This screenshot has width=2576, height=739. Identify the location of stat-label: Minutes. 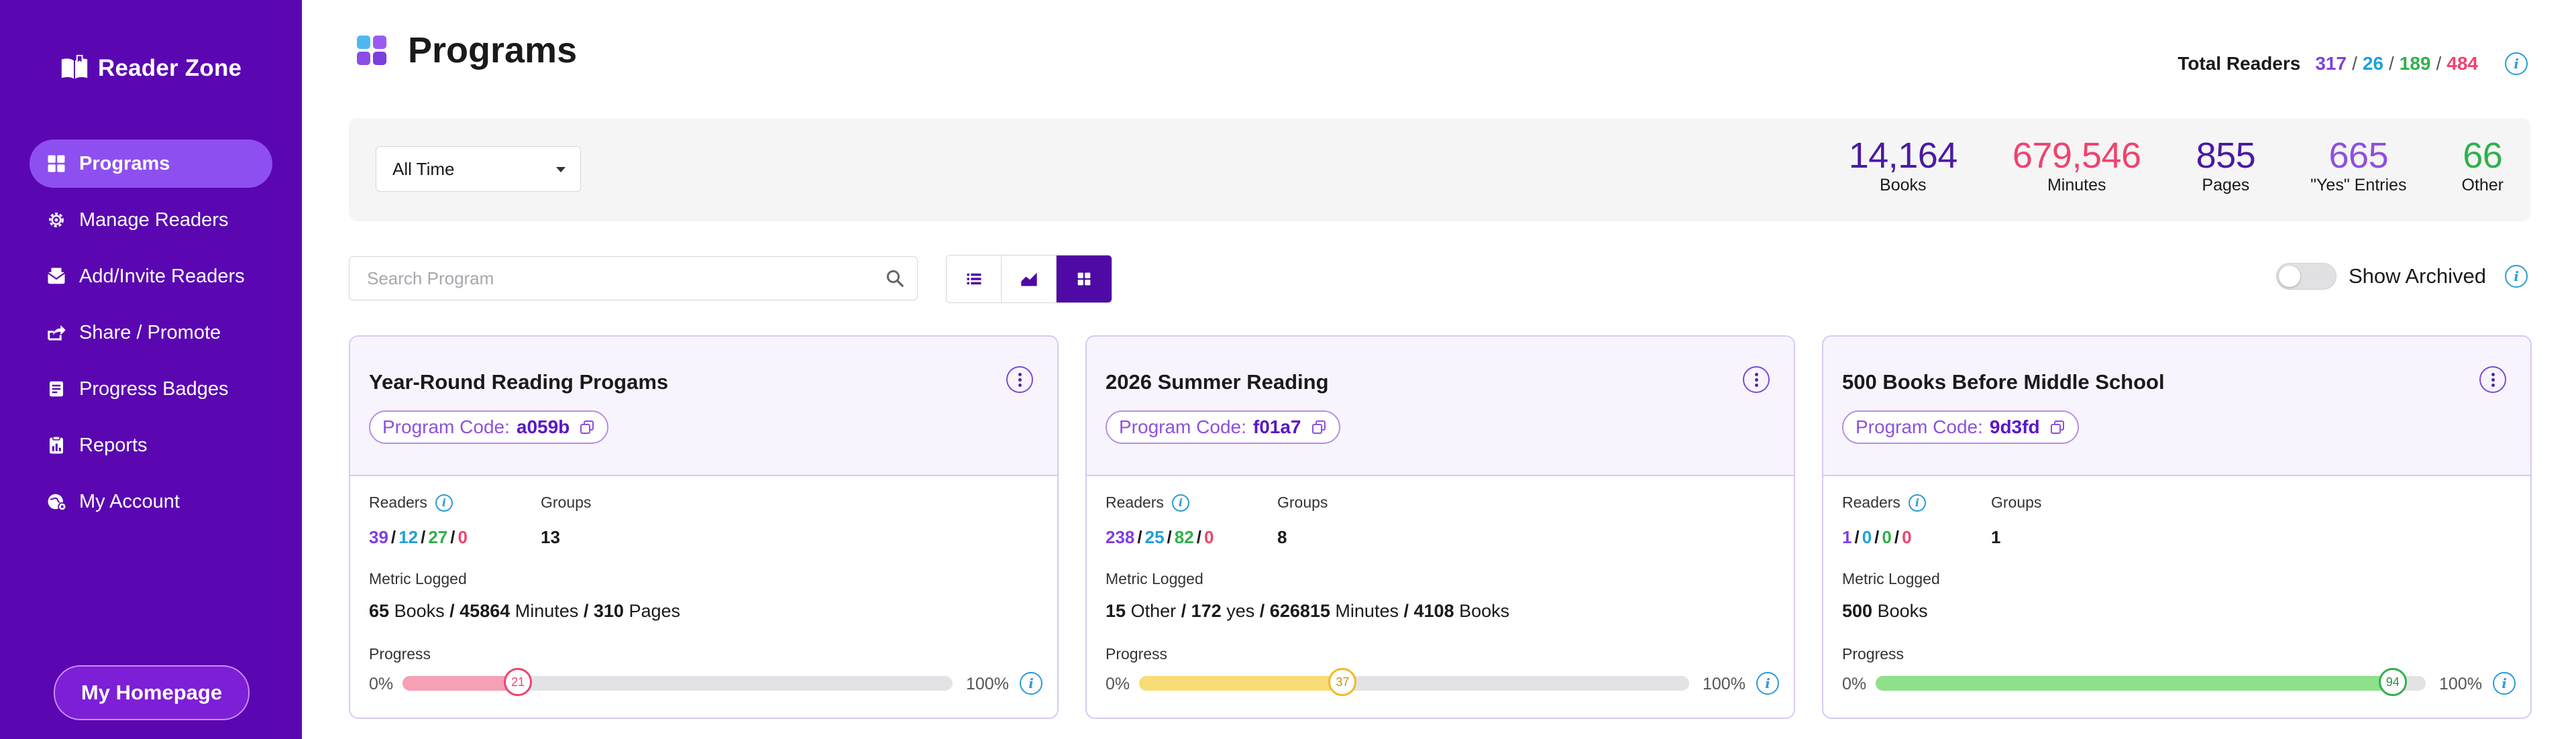
(2076, 185).